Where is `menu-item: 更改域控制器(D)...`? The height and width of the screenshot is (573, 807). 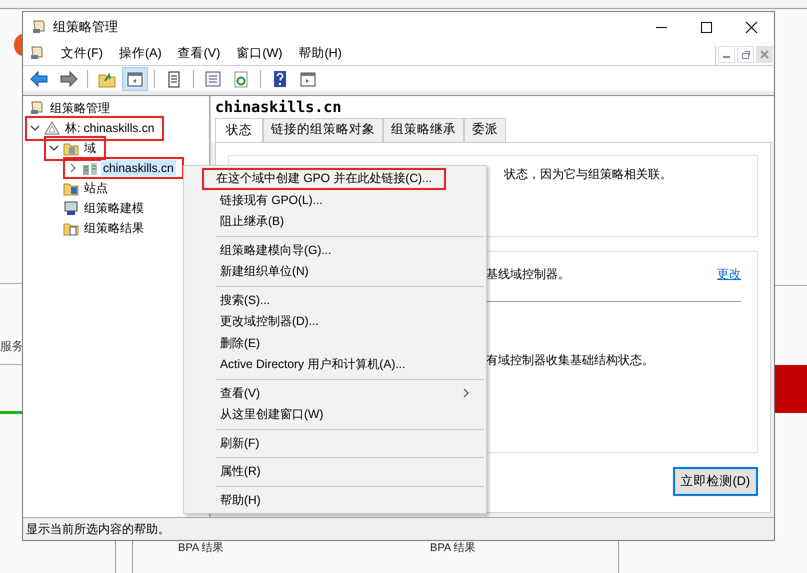
menu-item: 更改域控制器(D)... is located at coordinates (335, 321).